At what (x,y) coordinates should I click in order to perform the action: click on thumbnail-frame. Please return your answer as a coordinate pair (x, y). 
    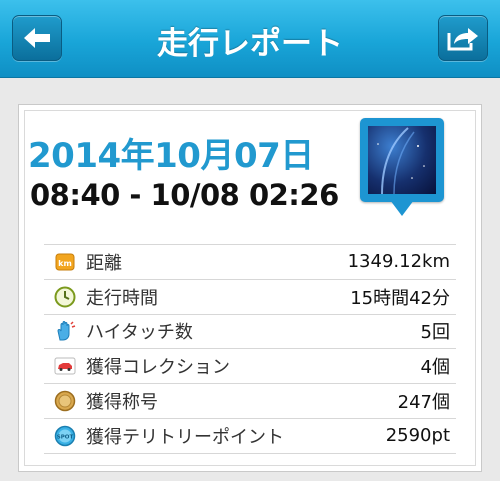
    Looking at the image, I should click on (402, 160).